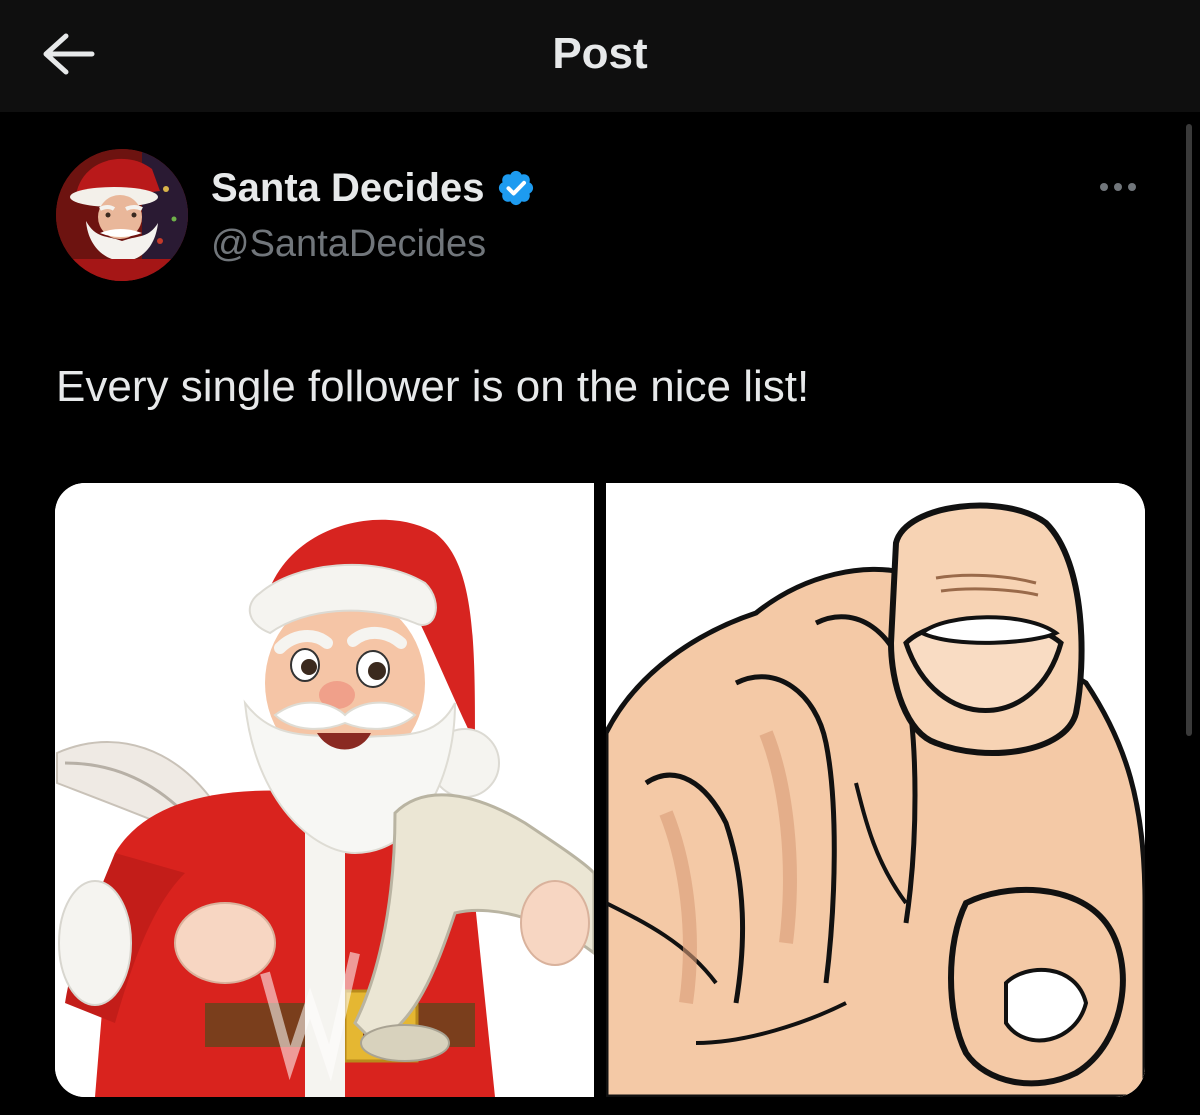  What do you see at coordinates (347, 188) in the screenshot?
I see `author-display-name: Santa Decides` at bounding box center [347, 188].